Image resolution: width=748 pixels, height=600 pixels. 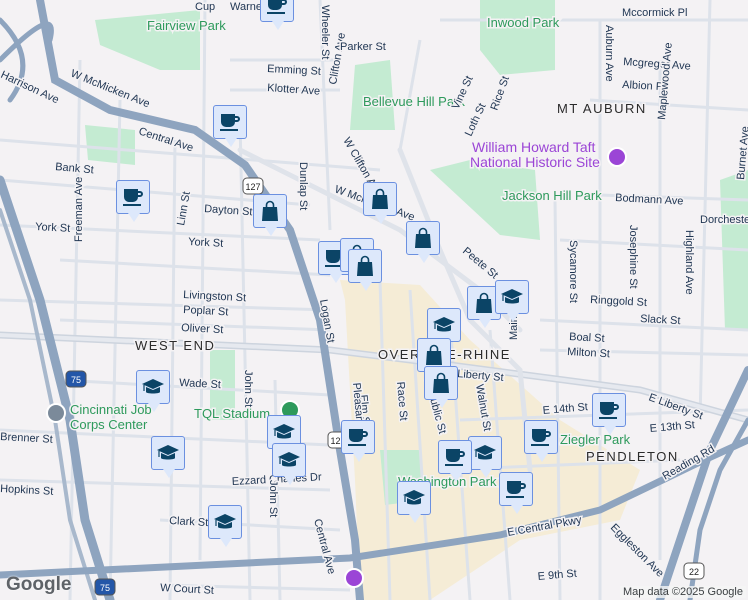 What do you see at coordinates (588, 353) in the screenshot?
I see `street-label: Milton St` at bounding box center [588, 353].